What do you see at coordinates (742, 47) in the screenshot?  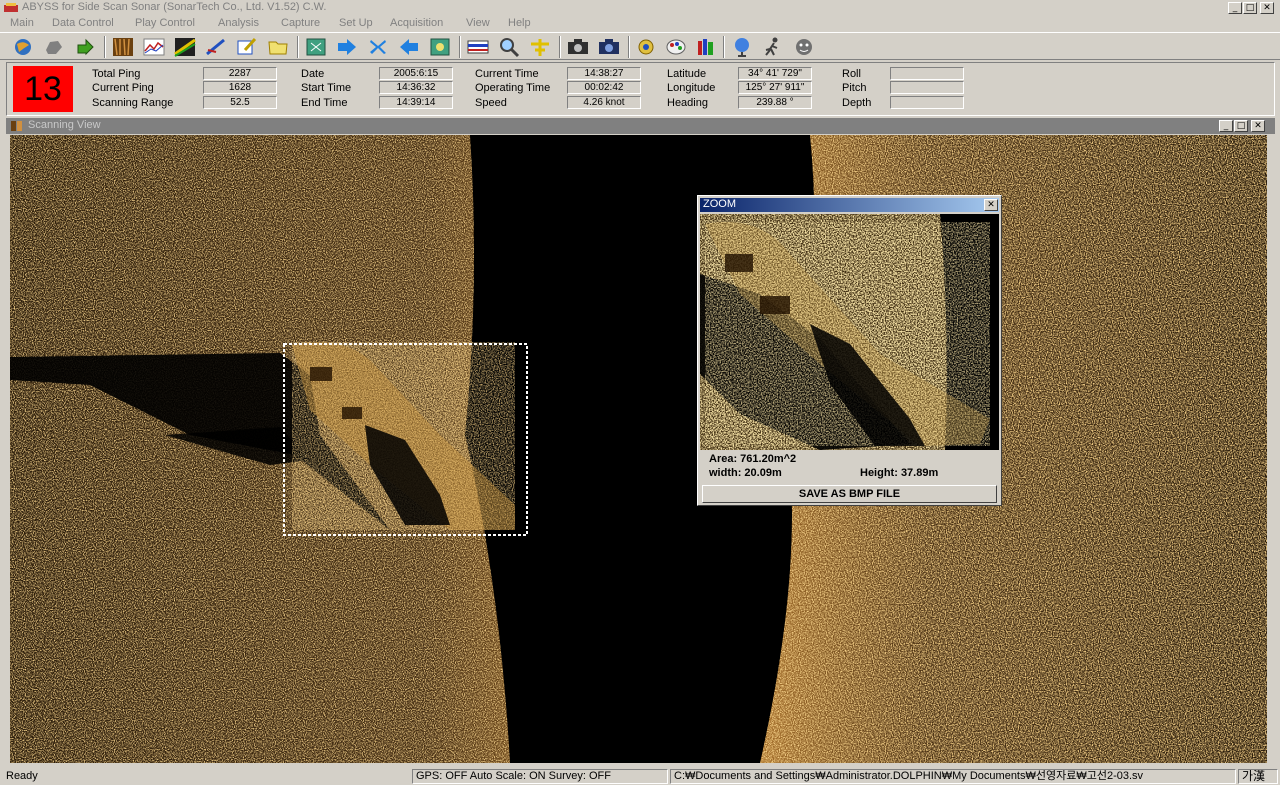 I see `help-globe-icon` at bounding box center [742, 47].